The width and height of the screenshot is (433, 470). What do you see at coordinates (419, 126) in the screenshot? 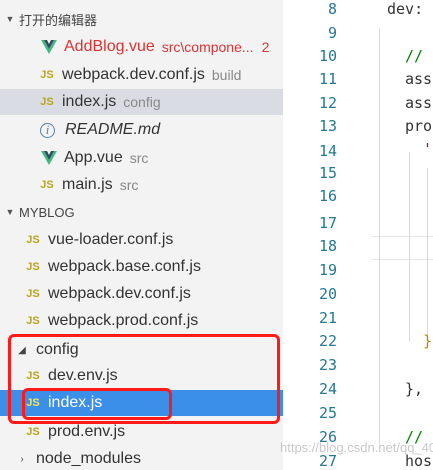
I see `code-line: pro` at bounding box center [419, 126].